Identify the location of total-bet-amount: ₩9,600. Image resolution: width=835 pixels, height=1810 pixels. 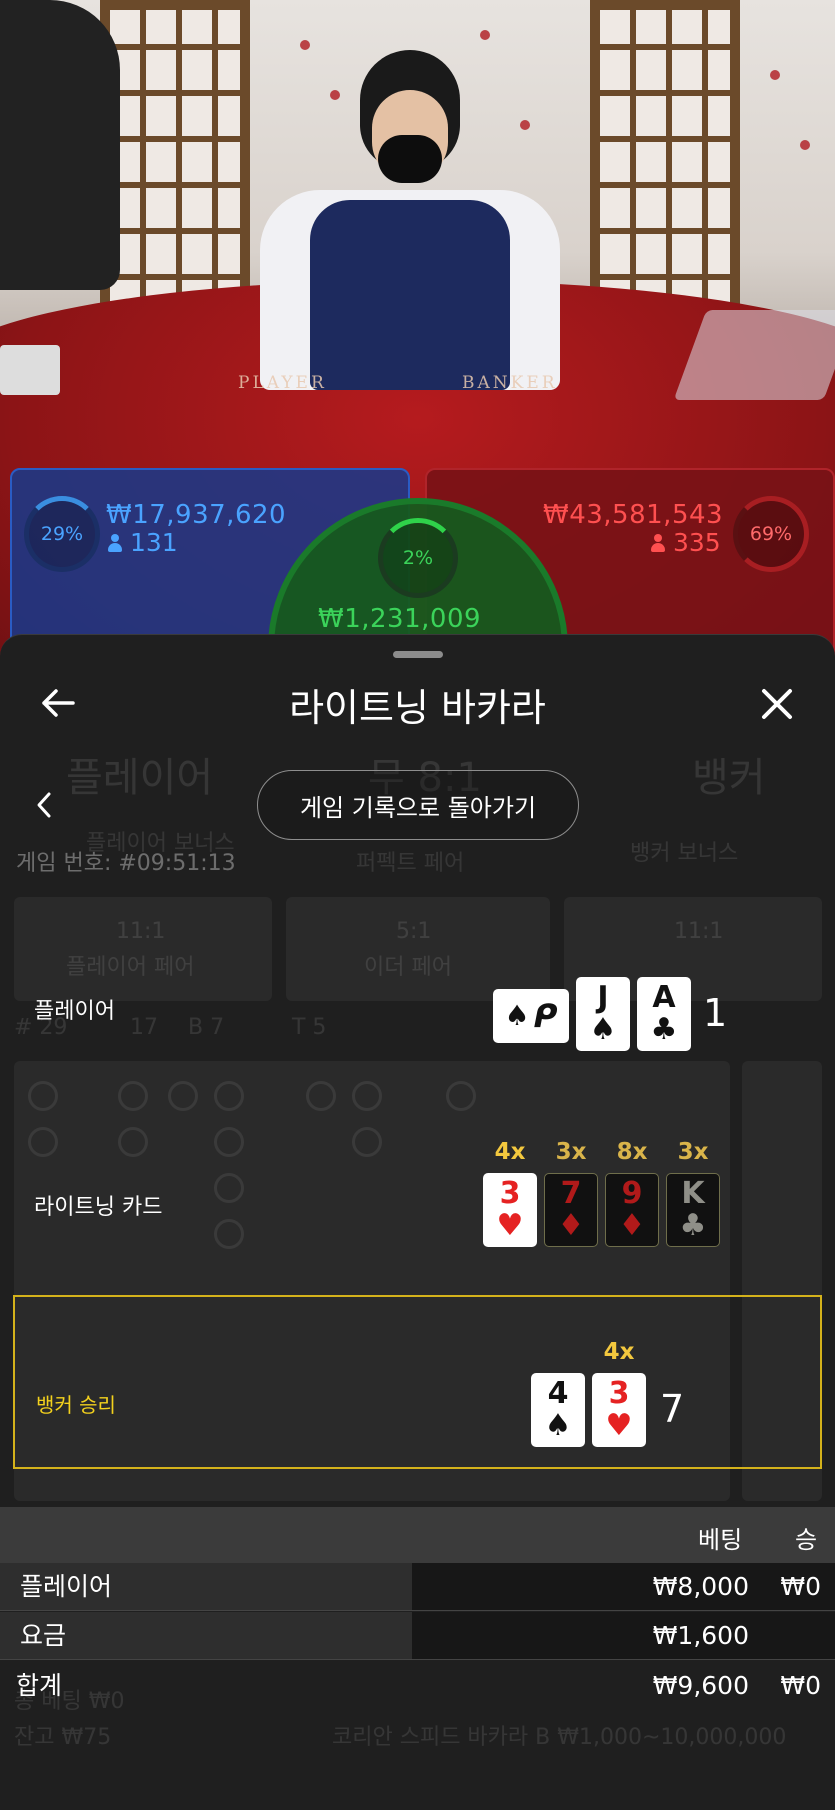
(700, 1685).